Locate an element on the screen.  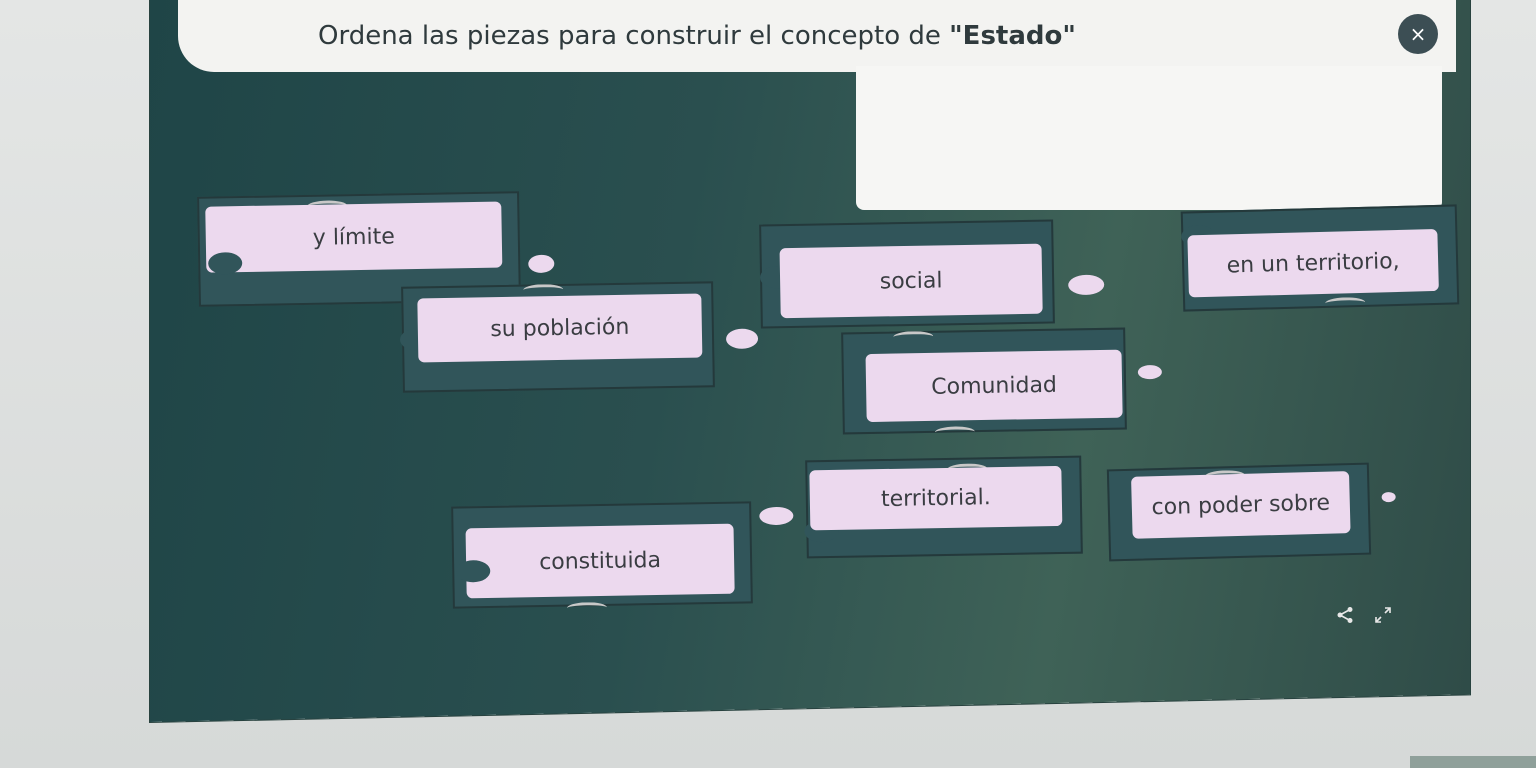
puzzle-piece-en-un-territorio: en un territorio, is located at coordinates (1320, 258).